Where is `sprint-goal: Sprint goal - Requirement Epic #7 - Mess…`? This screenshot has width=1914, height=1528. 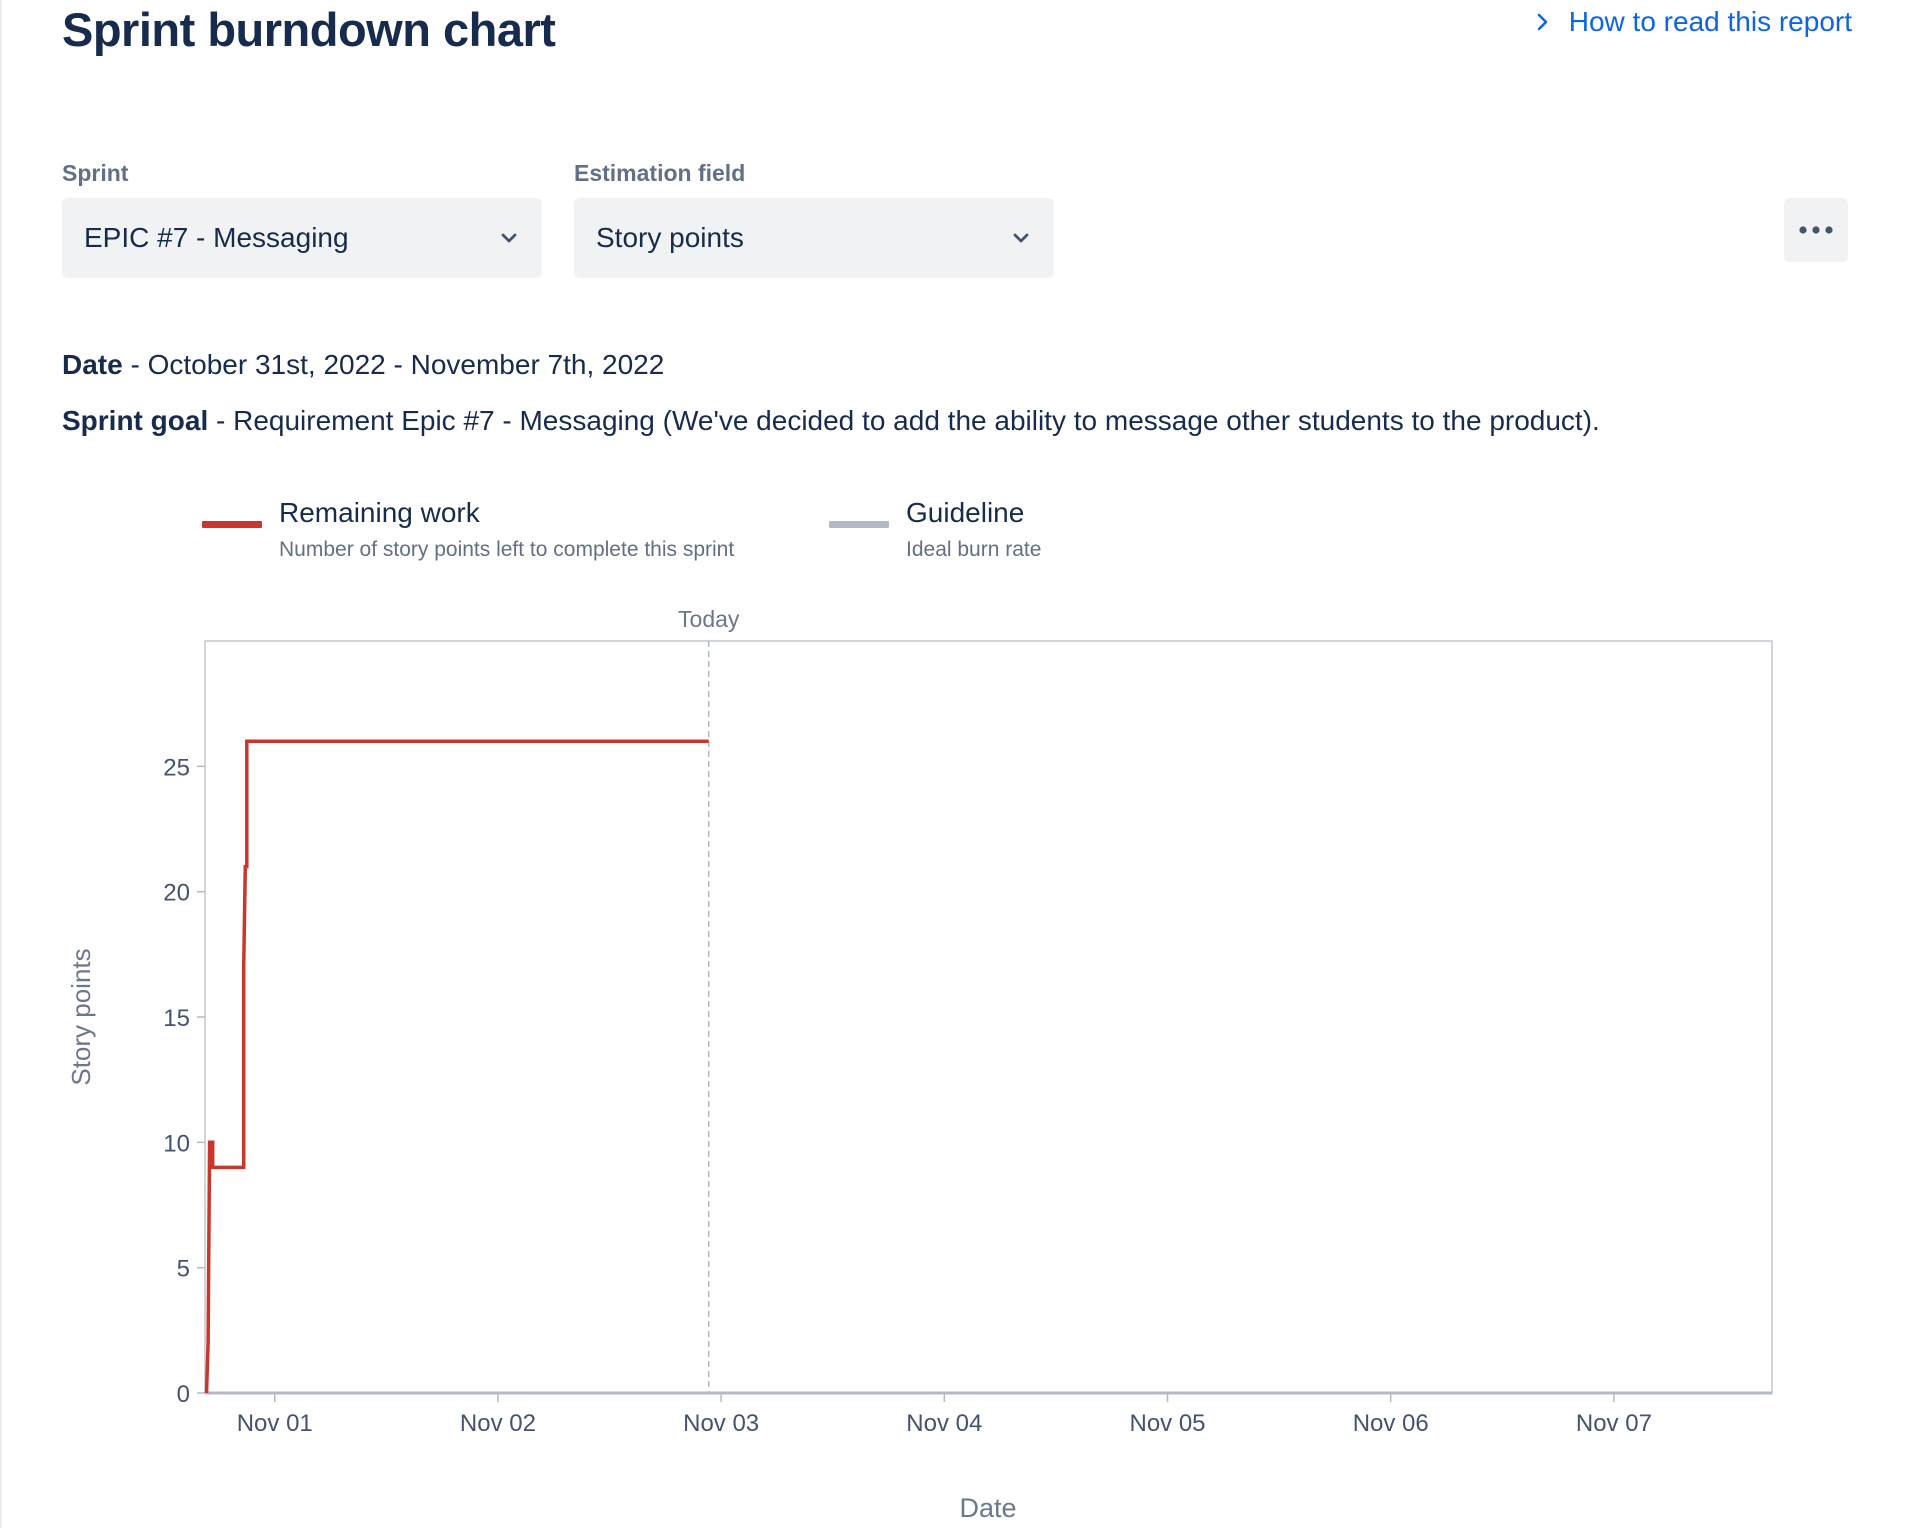 sprint-goal: Sprint goal - Requirement Epic #7 - Mess… is located at coordinates (831, 421).